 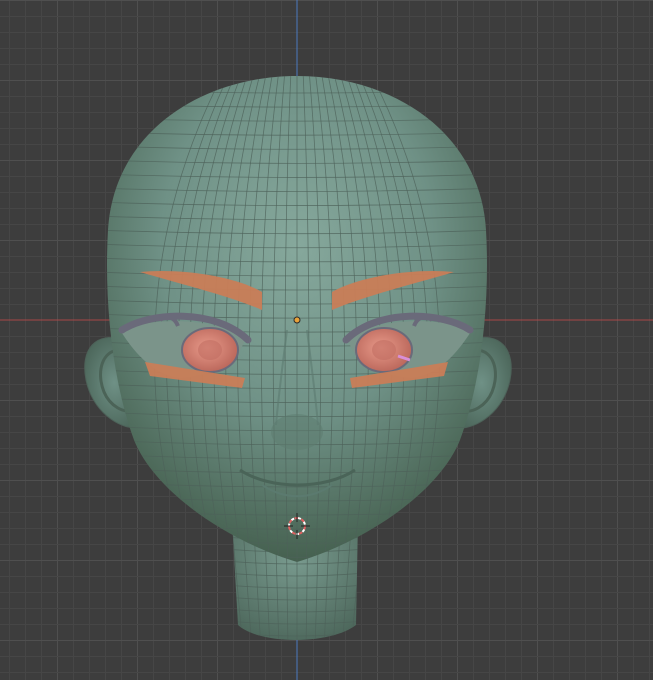 What do you see at coordinates (297, 432) in the screenshot?
I see `nose-shape` at bounding box center [297, 432].